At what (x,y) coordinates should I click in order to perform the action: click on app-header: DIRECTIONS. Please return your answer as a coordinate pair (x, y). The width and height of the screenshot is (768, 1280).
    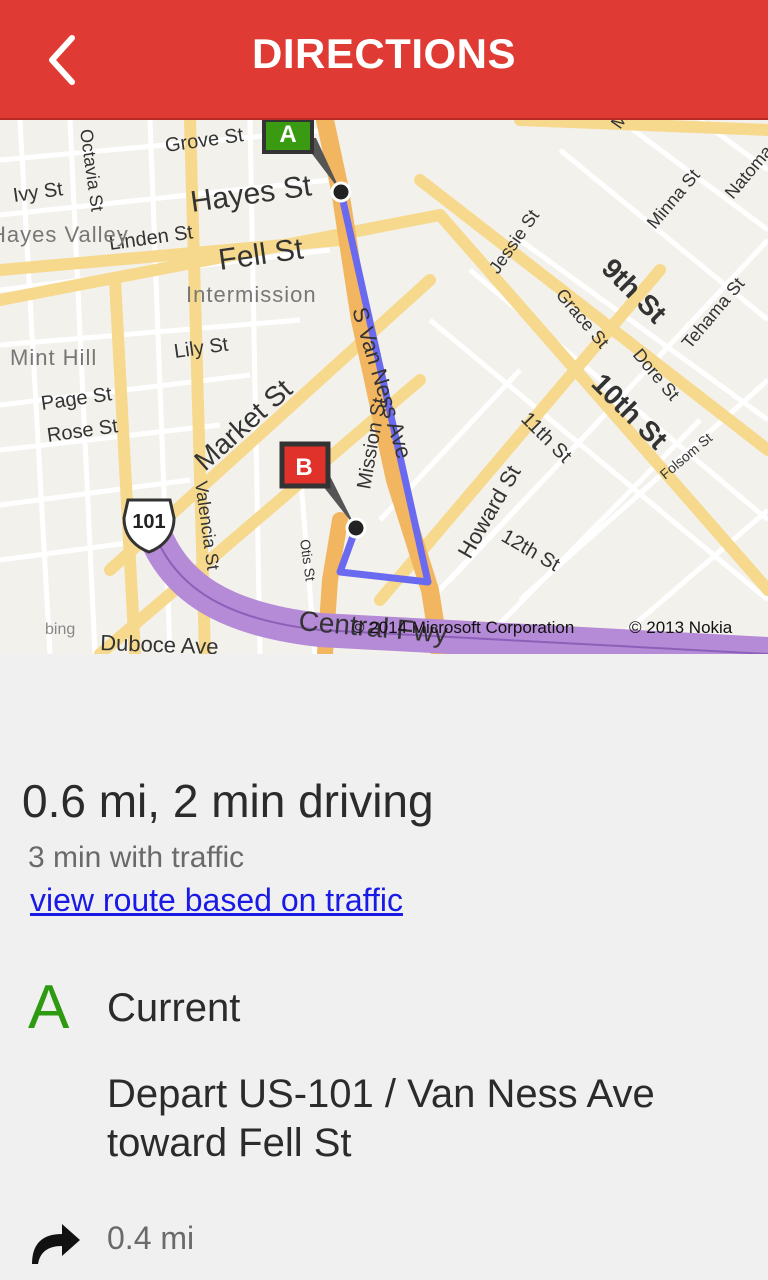
    Looking at the image, I should click on (384, 60).